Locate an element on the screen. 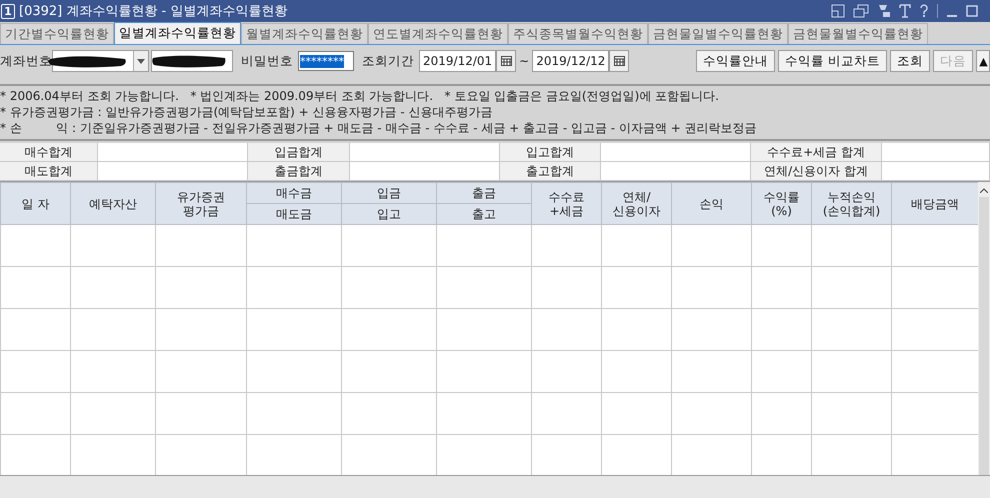  column-header: 입금 is located at coordinates (389, 193).